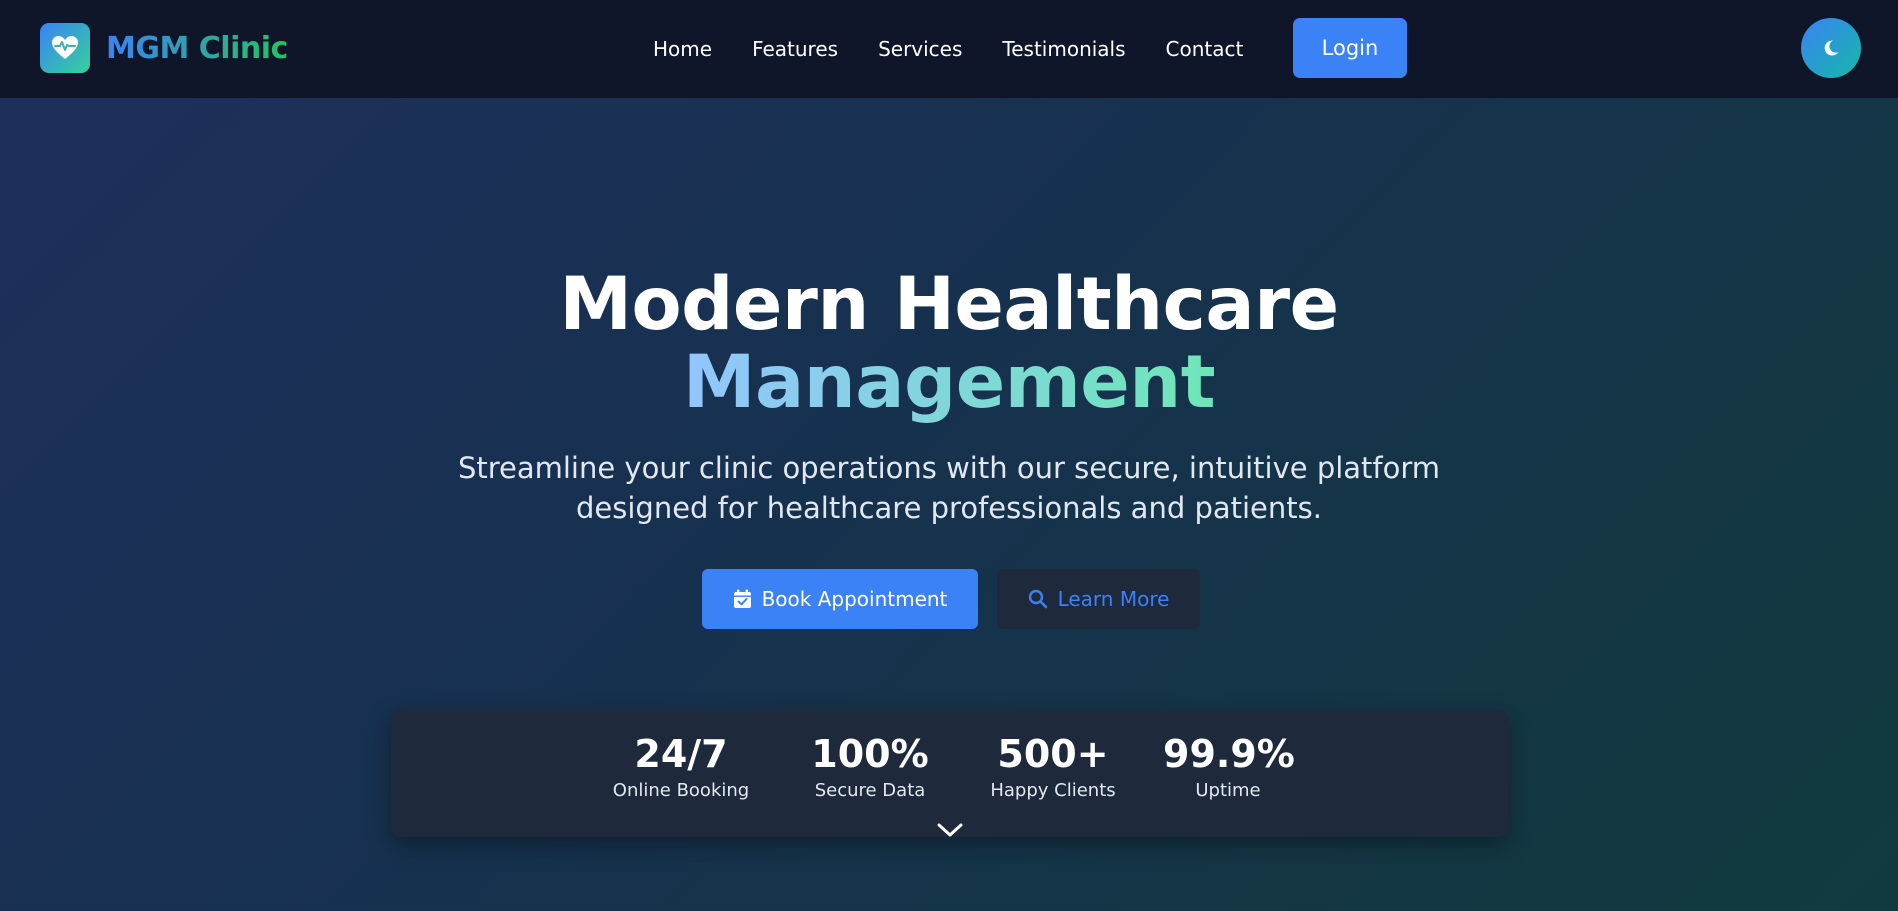  Describe the element at coordinates (870, 790) in the screenshot. I see `stat-label: Secure Data` at that location.